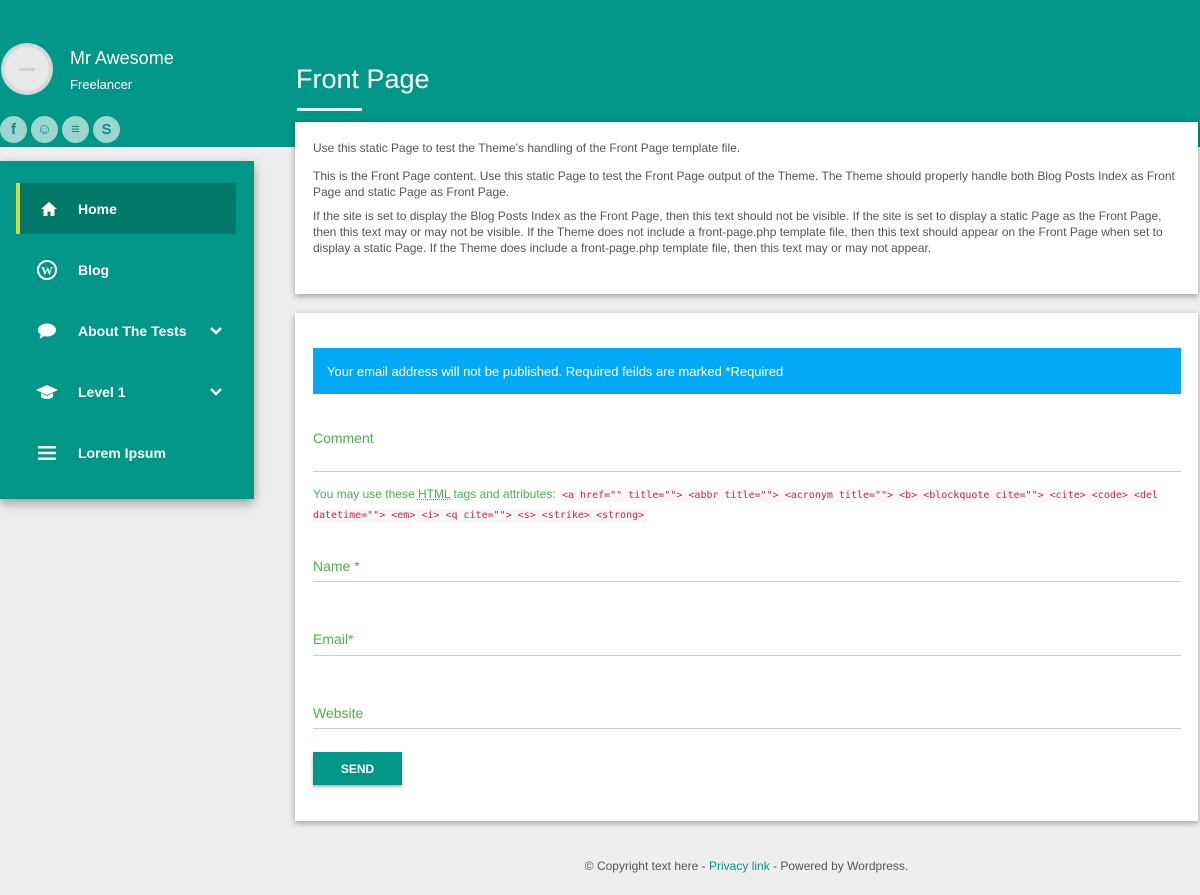 The width and height of the screenshot is (1200, 895). Describe the element at coordinates (27, 69) in the screenshot. I see `avatar` at that location.